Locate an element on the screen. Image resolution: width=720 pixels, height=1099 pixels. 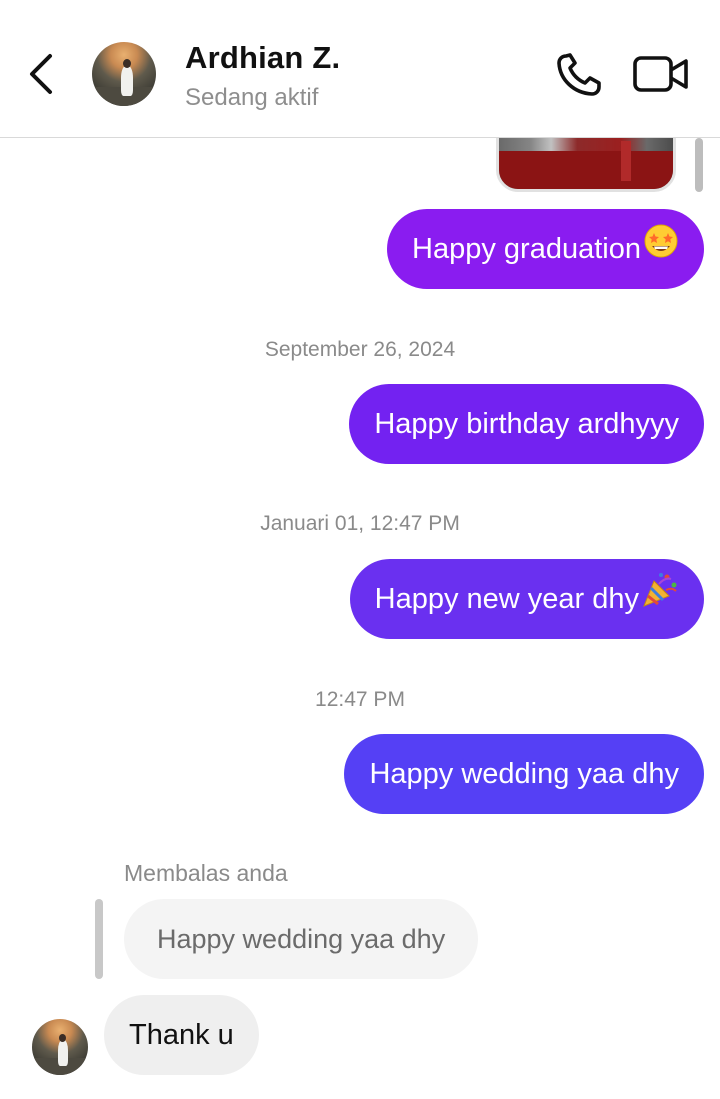
outgoing-message: Happy birthday ardhyyy is located at coordinates (526, 424).